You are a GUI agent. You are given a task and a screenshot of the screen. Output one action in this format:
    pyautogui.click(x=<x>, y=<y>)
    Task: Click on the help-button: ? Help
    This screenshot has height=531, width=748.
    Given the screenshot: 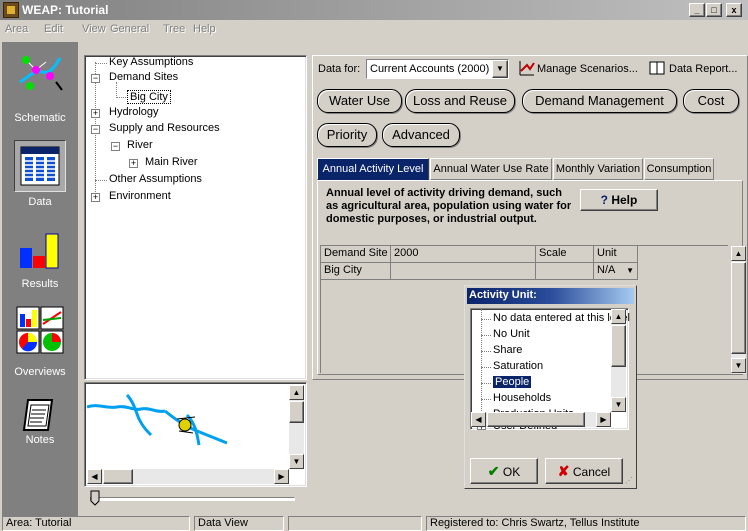 What is the action you would take?
    pyautogui.click(x=619, y=200)
    